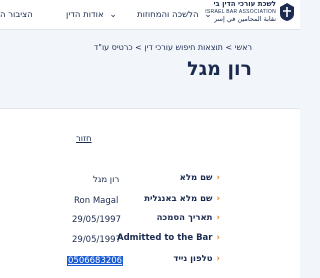  Describe the element at coordinates (96, 201) in the screenshot. I see `detail-value-english-name: Ron Magal` at that location.